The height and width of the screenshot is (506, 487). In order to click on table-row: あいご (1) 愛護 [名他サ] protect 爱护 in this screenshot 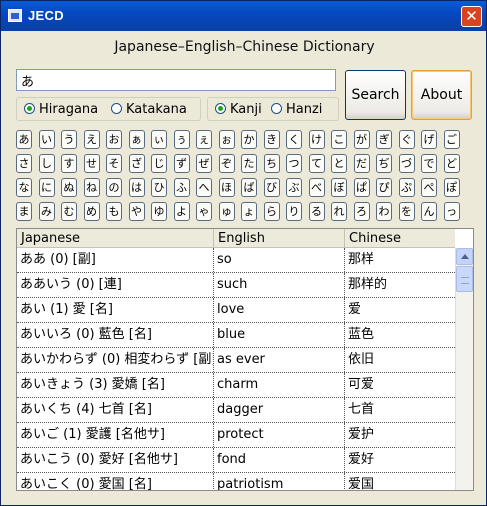, I will do `click(236, 435)`.